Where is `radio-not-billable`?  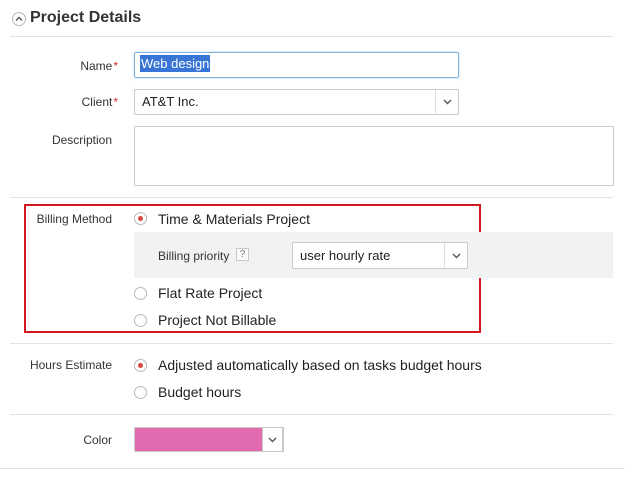
radio-not-billable is located at coordinates (140, 320).